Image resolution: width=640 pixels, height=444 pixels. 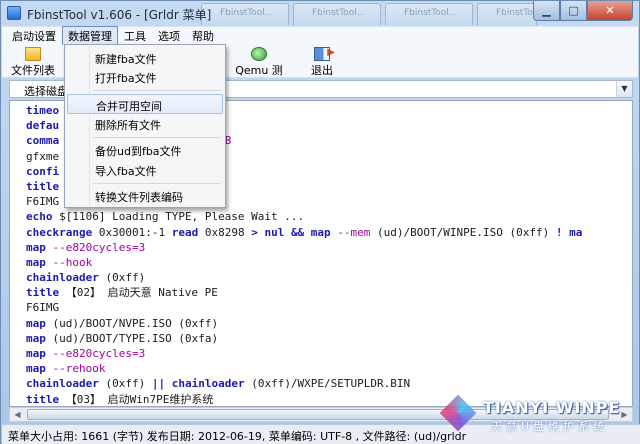 What do you see at coordinates (138, 293) in the screenshot?
I see `code-token: 【02】 启动天意 Native PE` at bounding box center [138, 293].